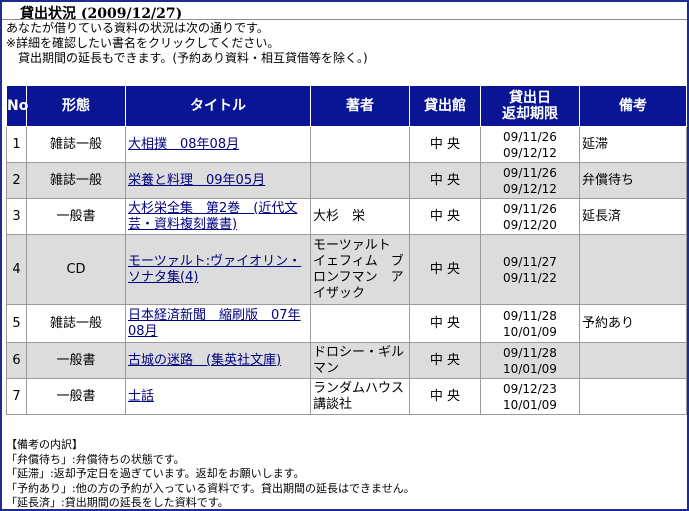 This screenshot has width=689, height=511. What do you see at coordinates (76, 269) in the screenshot?
I see `cell-type: CD` at bounding box center [76, 269].